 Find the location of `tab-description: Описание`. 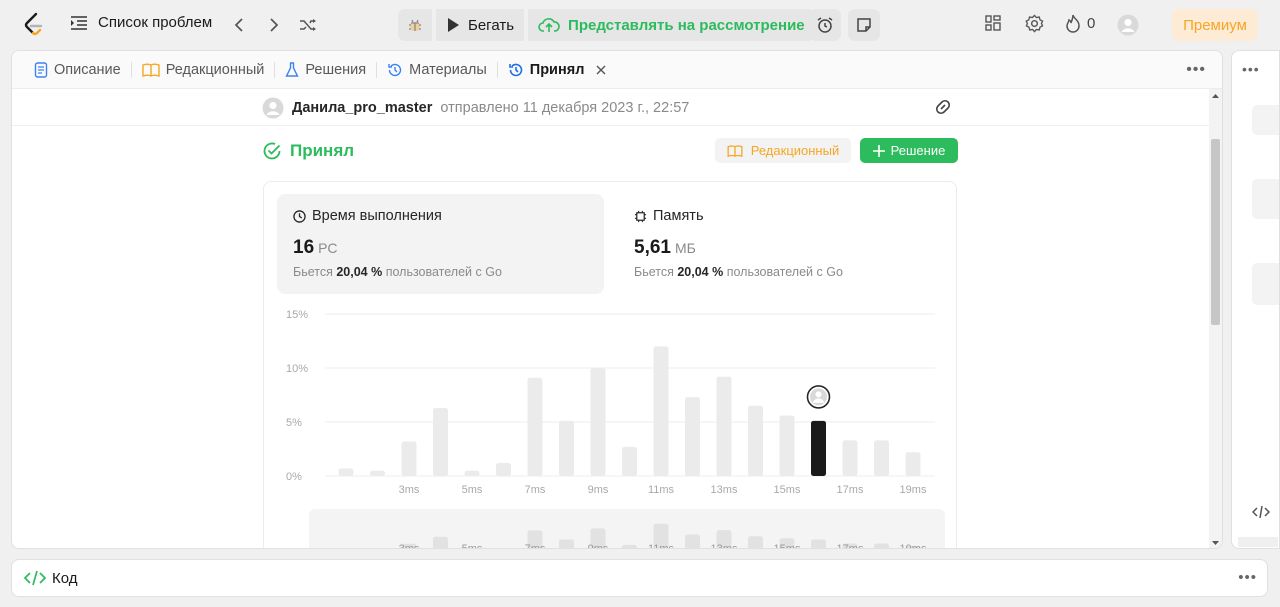

tab-description: Описание is located at coordinates (77, 70).